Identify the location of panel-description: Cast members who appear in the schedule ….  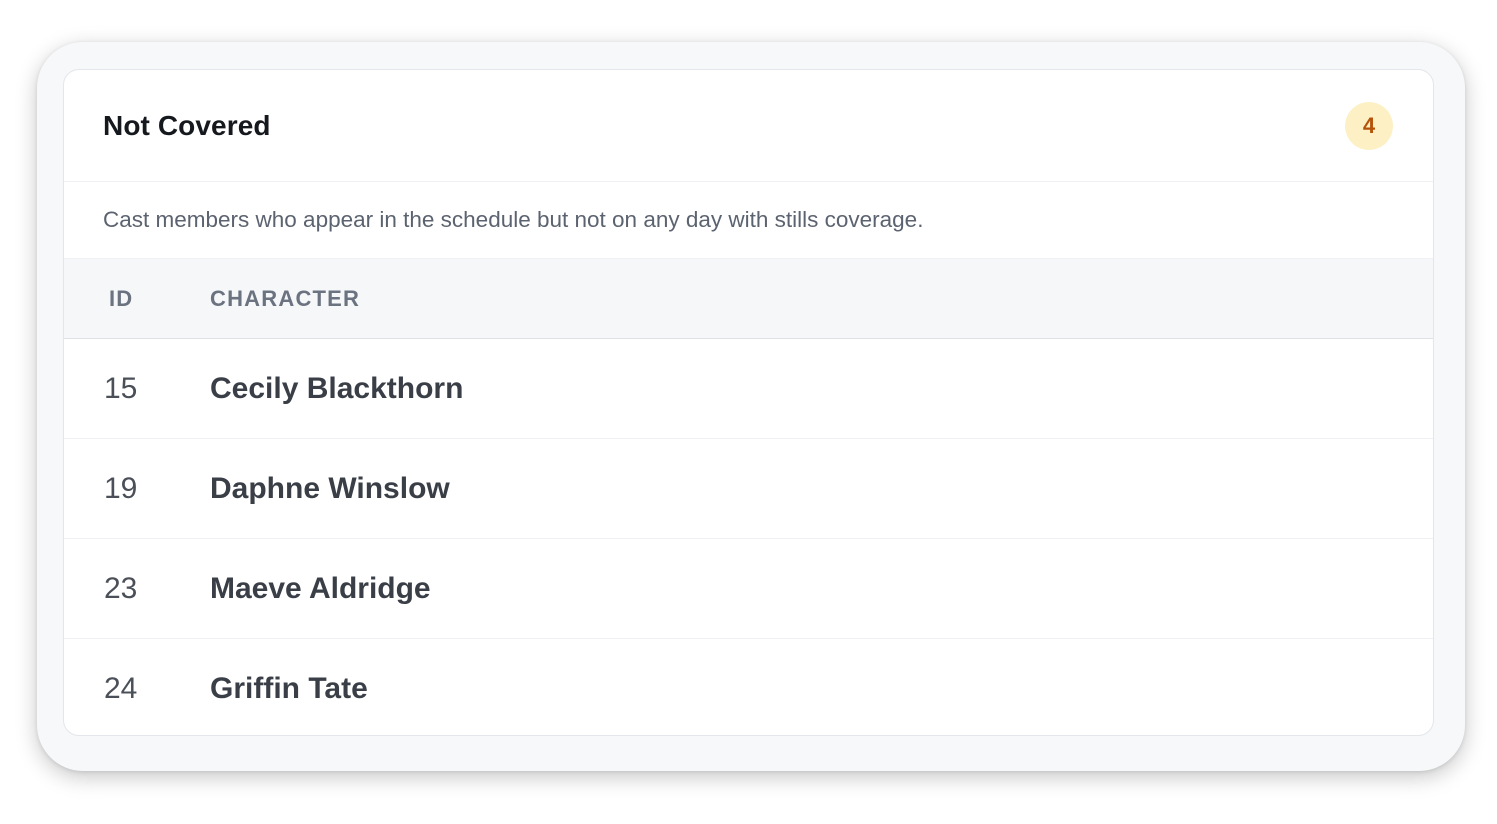
(513, 219).